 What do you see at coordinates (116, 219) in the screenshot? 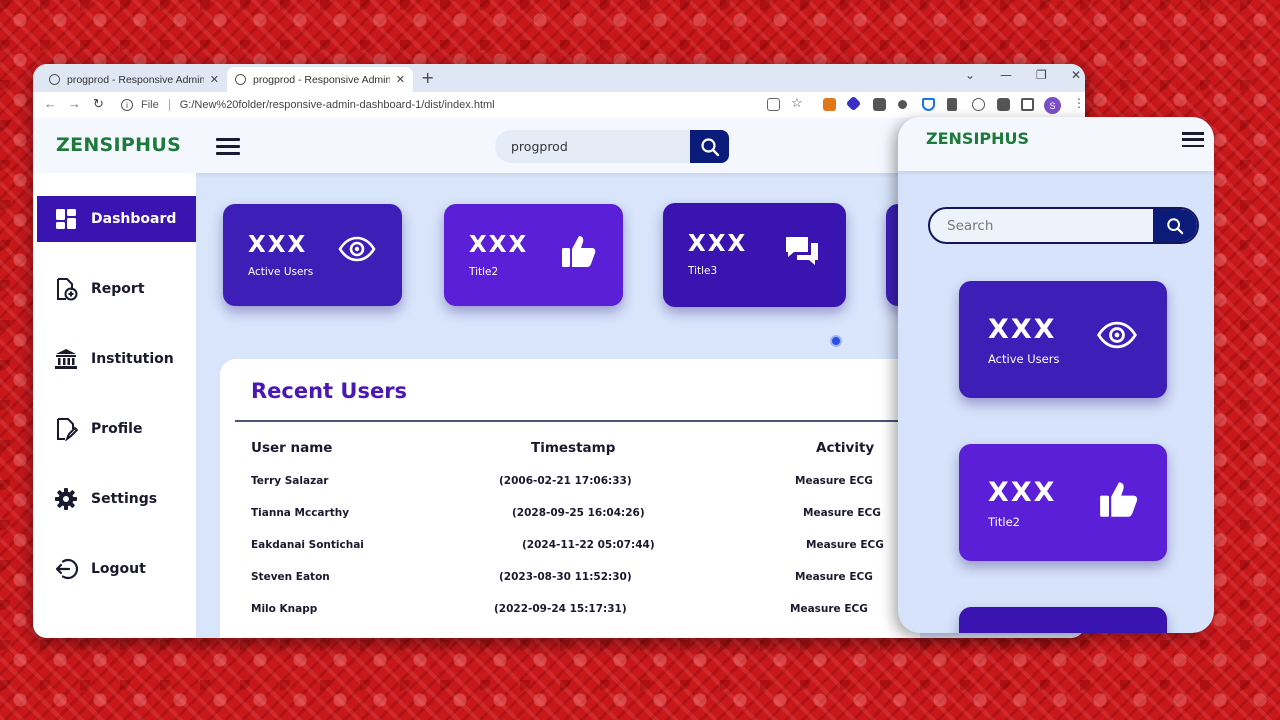
I see `sidebar-item-dashboard: Dashboard` at bounding box center [116, 219].